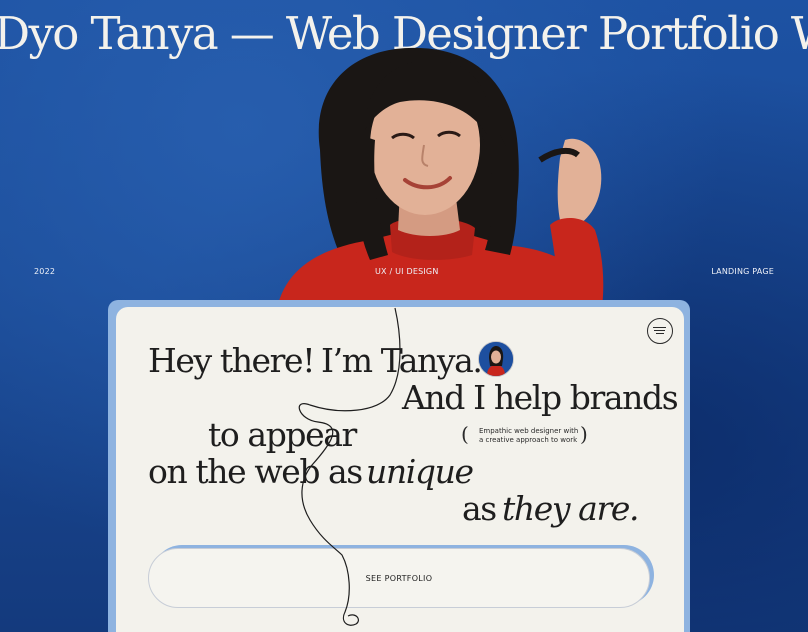 This screenshot has height=632, width=808. Describe the element at coordinates (282, 434) in the screenshot. I see `hero-line-3: to appear` at that location.